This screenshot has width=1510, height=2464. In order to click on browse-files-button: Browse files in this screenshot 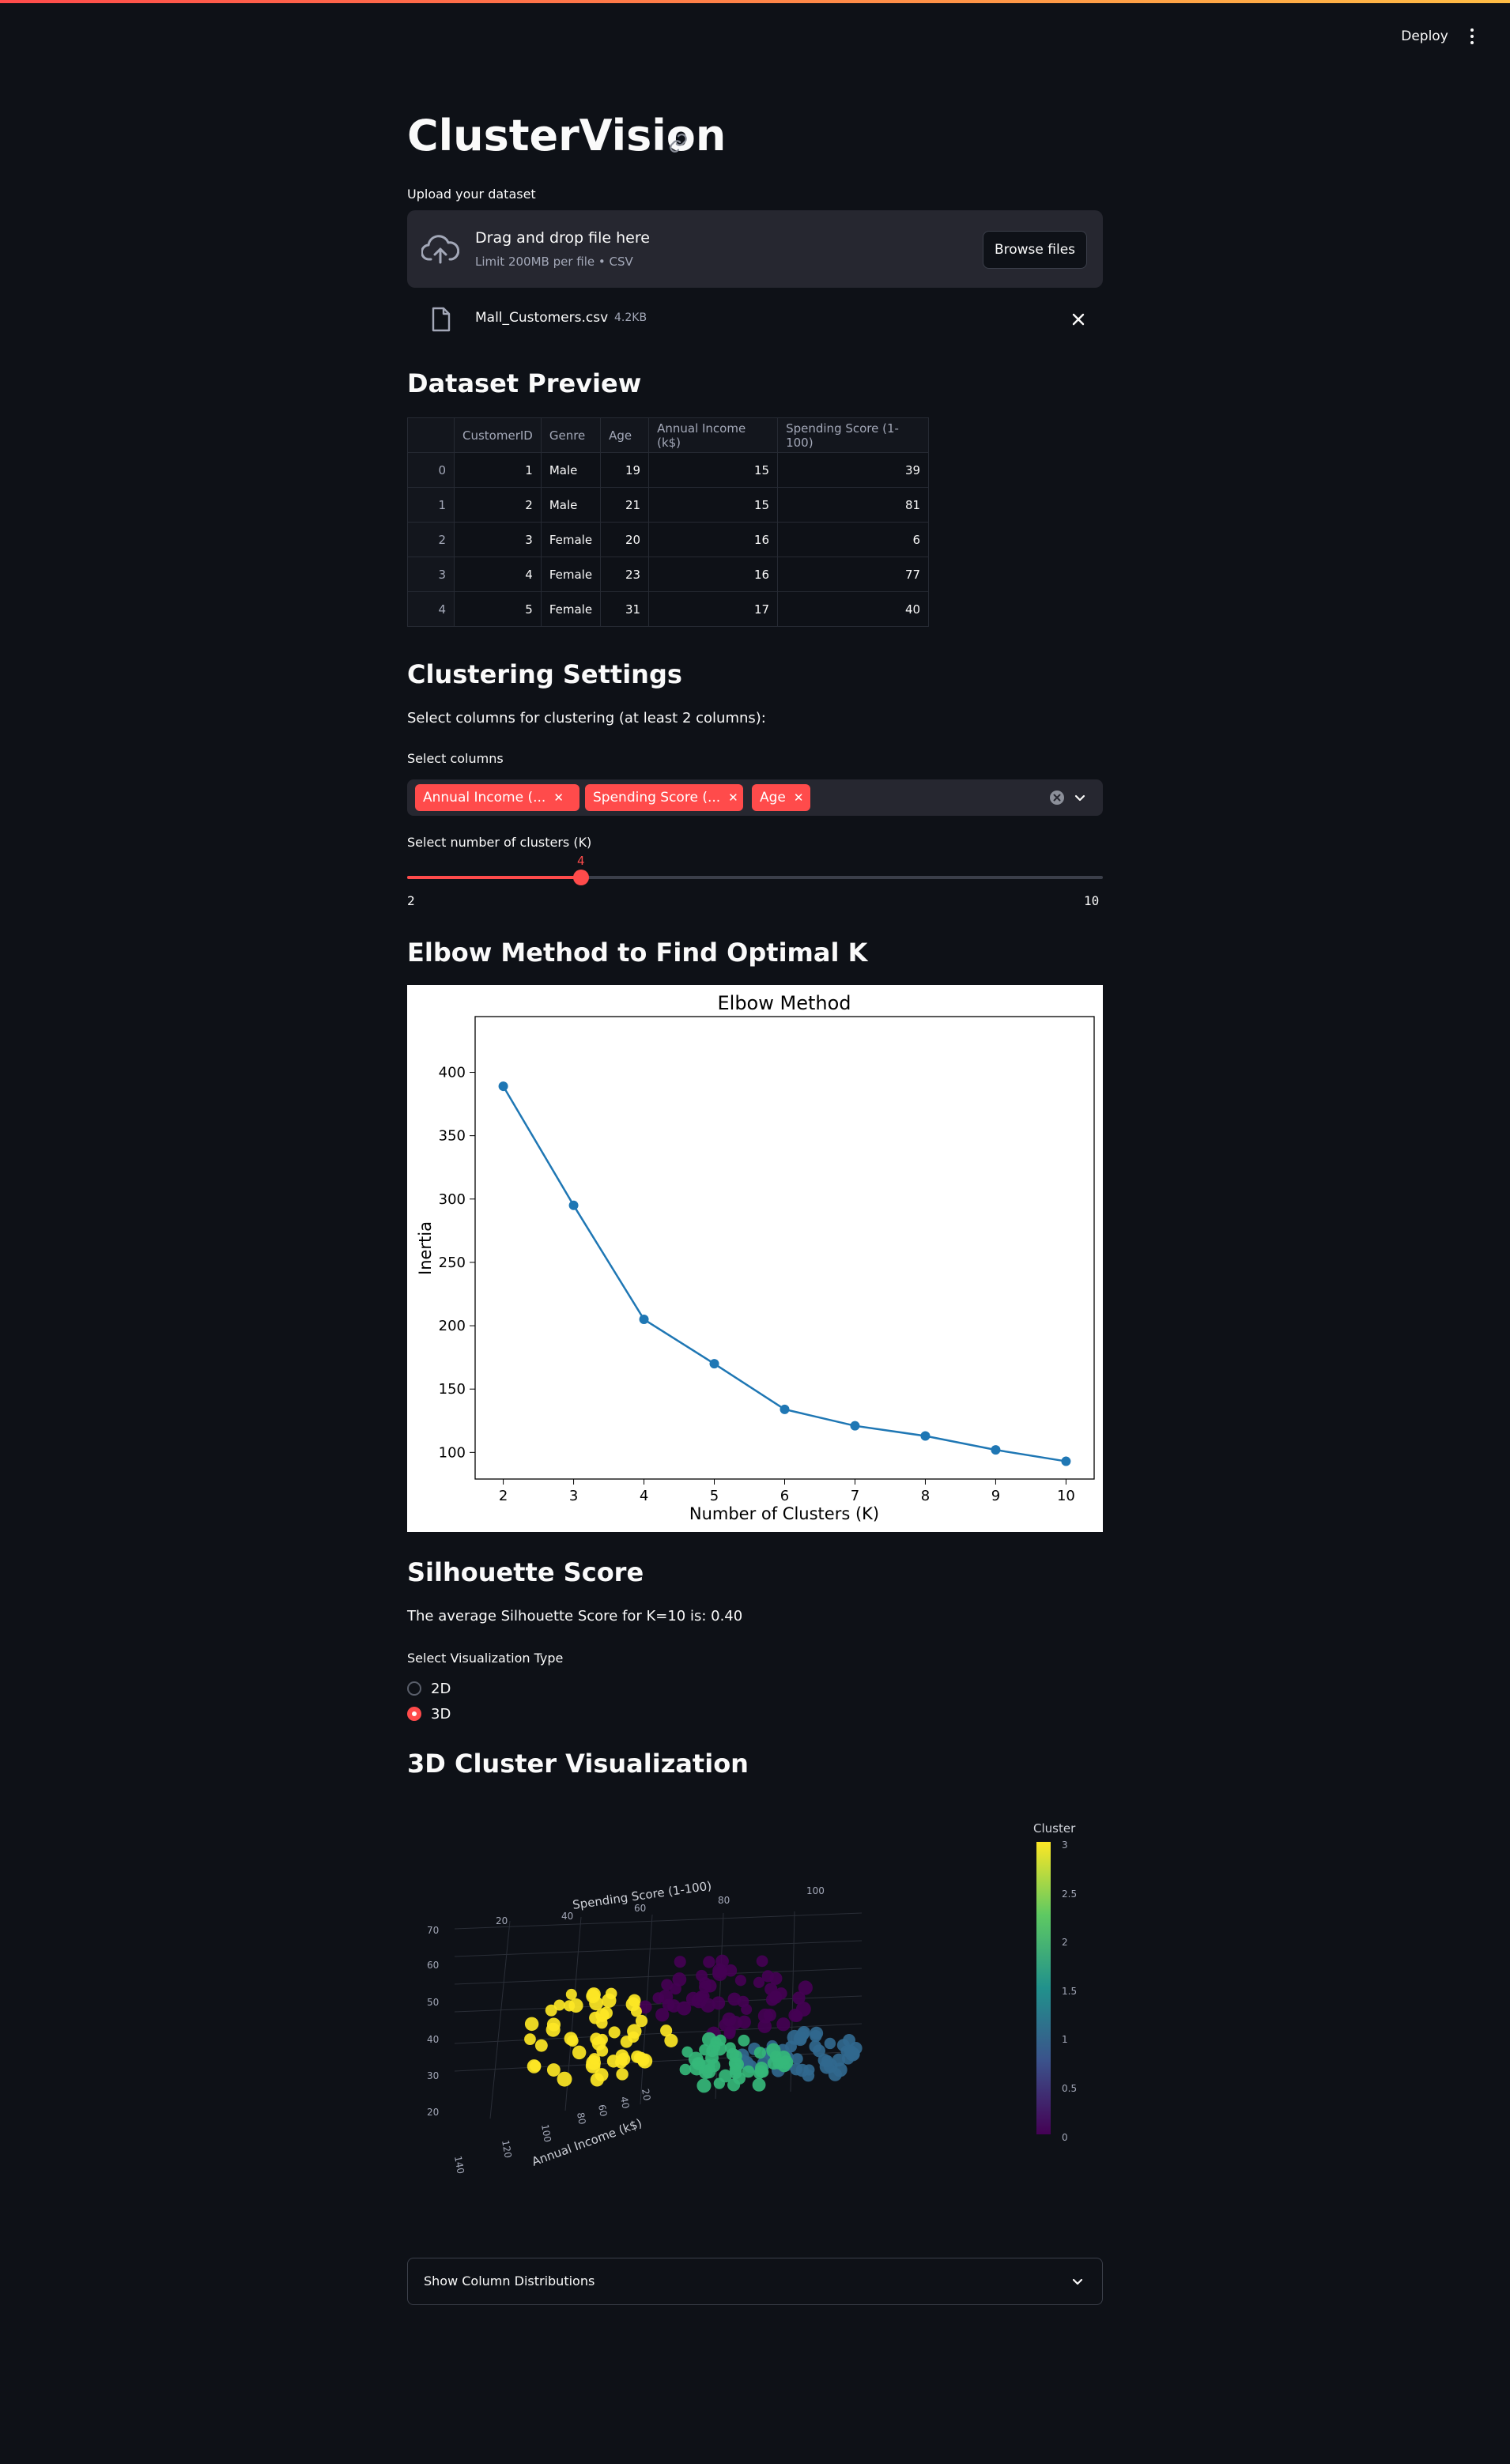, I will do `click(1035, 250)`.